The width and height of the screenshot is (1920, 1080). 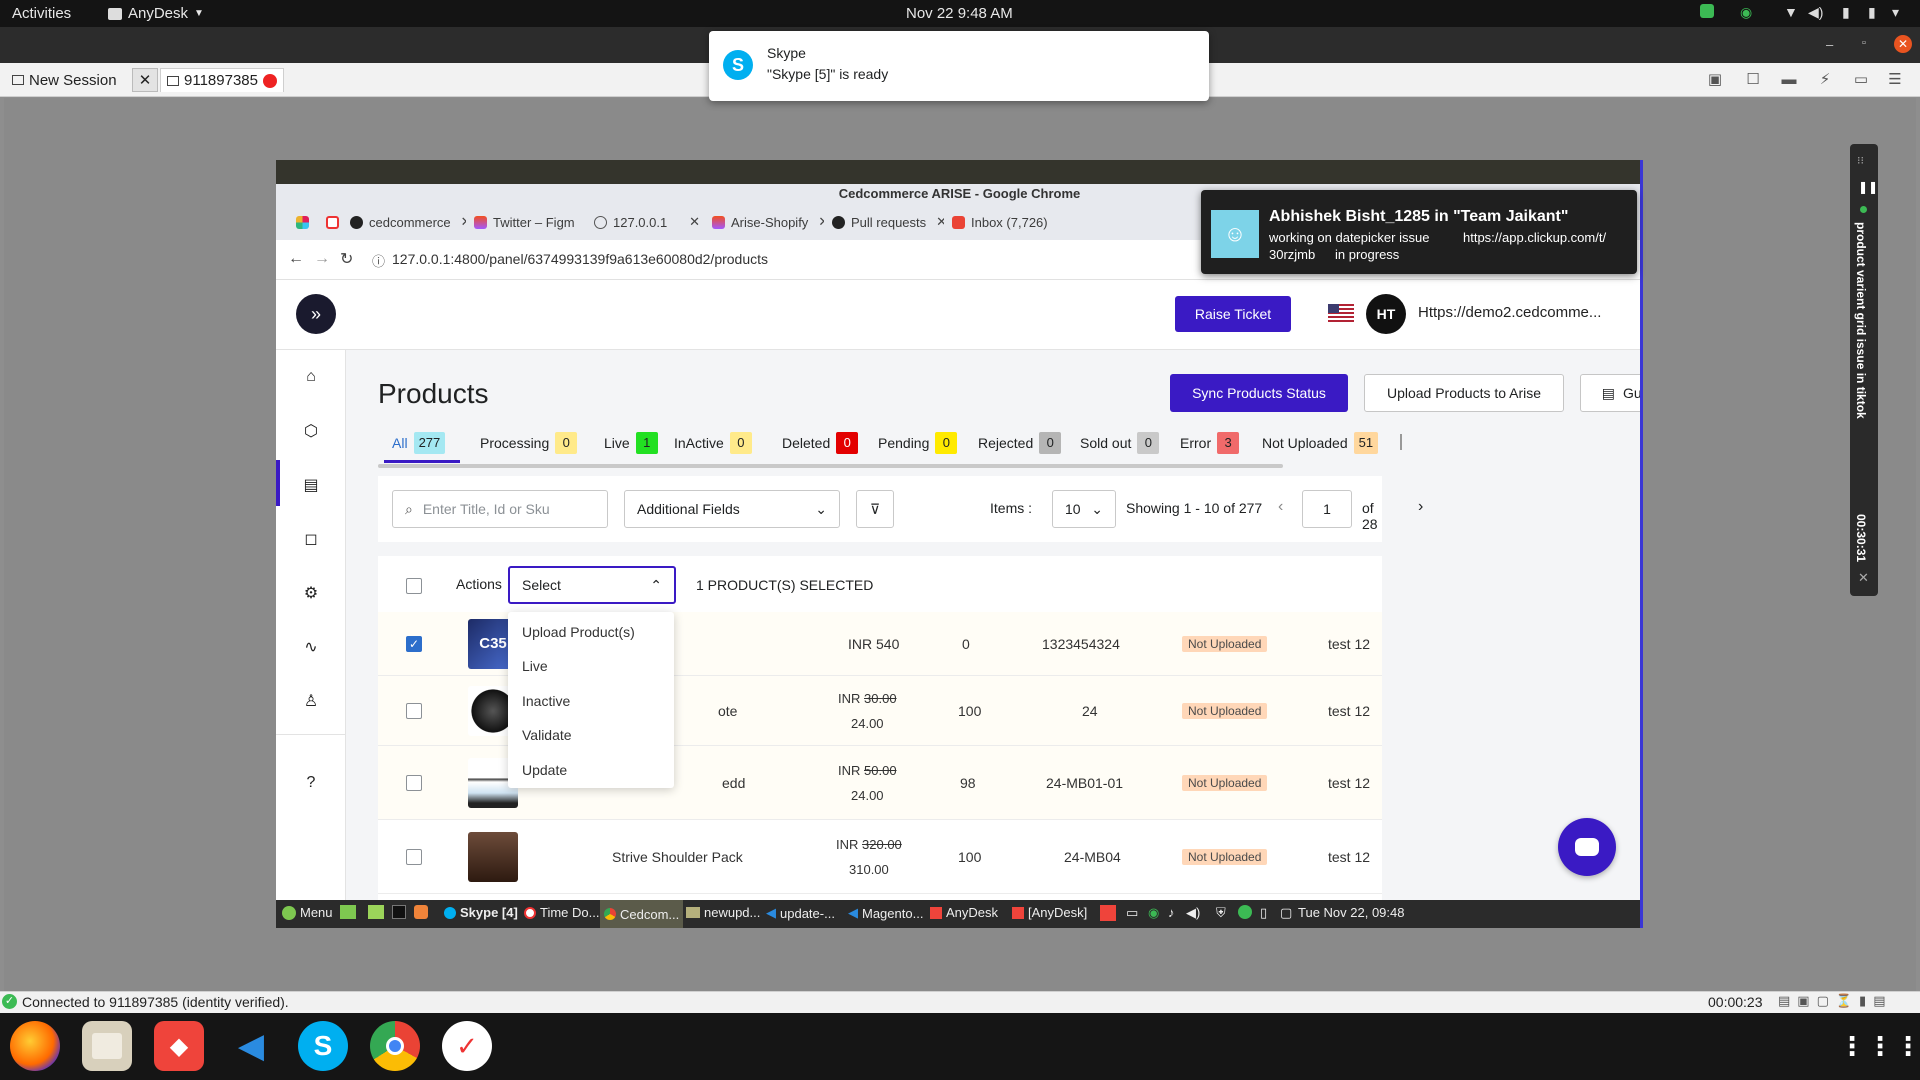 I want to click on check-icon: ◉, so click(x=1153, y=913).